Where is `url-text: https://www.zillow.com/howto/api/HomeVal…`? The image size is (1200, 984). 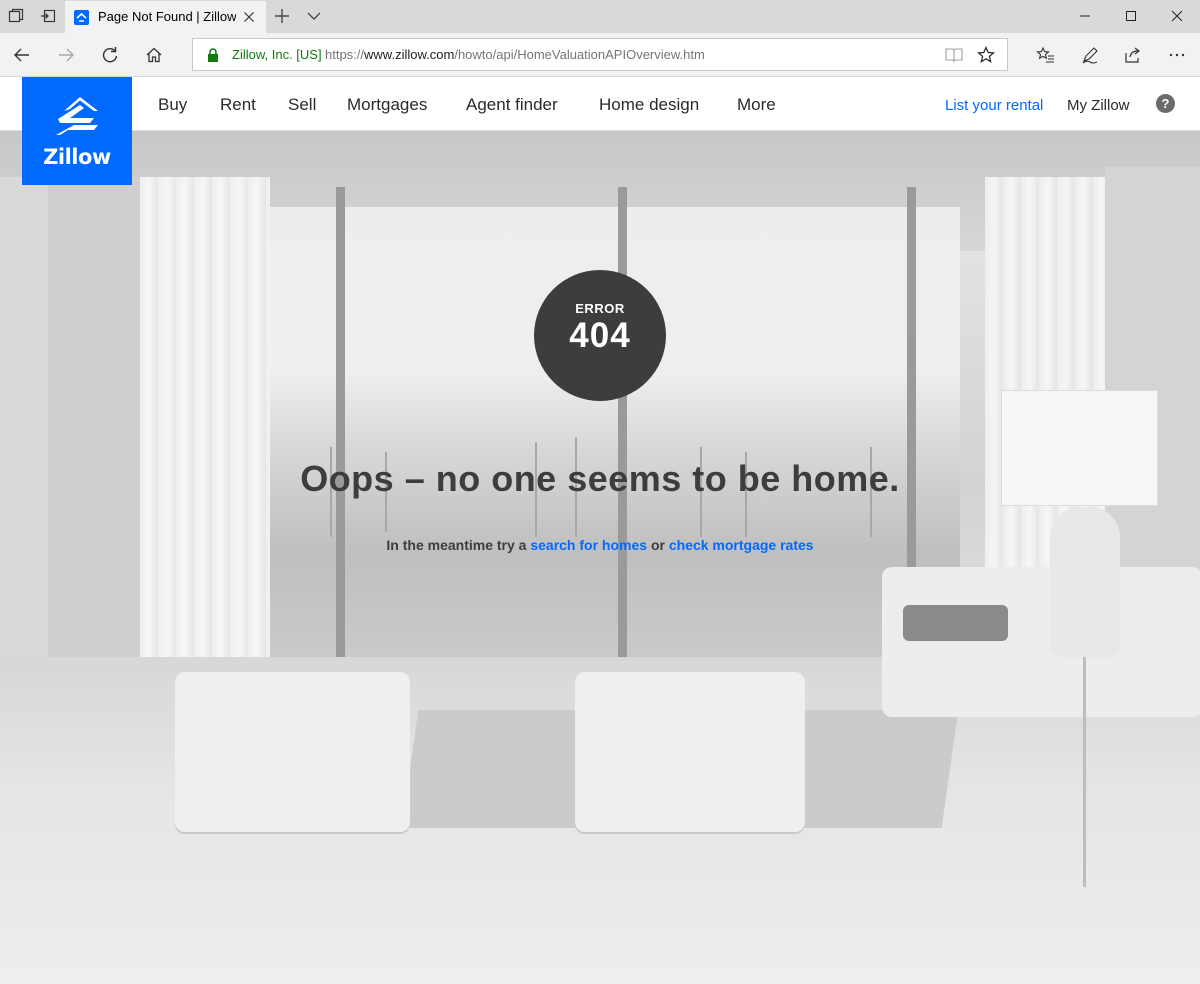 url-text: https://www.zillow.com/howto/api/HomeVal… is located at coordinates (515, 54).